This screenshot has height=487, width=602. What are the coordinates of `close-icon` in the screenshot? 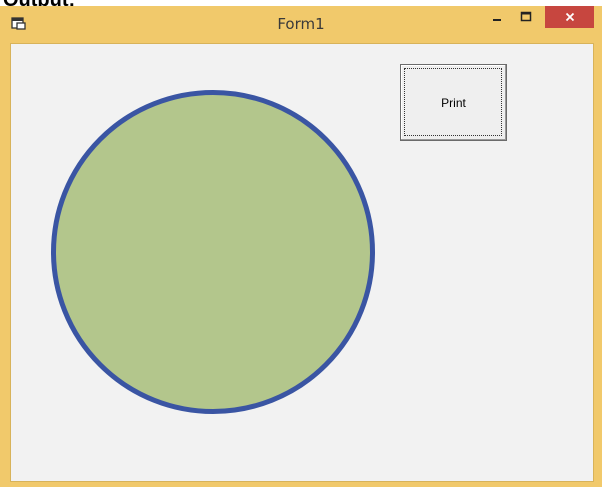 It's located at (569, 17).